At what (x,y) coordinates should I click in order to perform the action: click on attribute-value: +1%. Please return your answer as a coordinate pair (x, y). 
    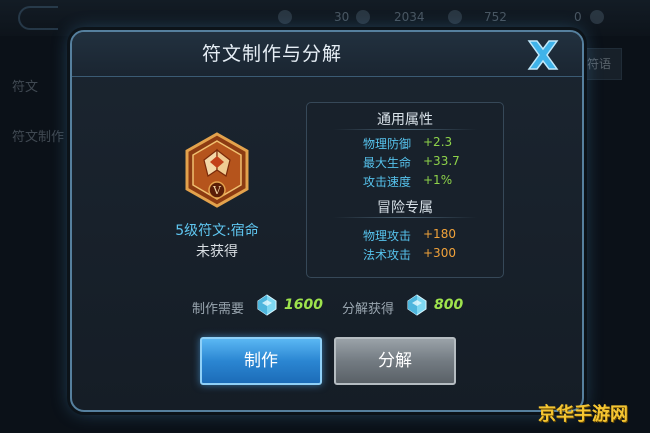
    Looking at the image, I should click on (438, 180).